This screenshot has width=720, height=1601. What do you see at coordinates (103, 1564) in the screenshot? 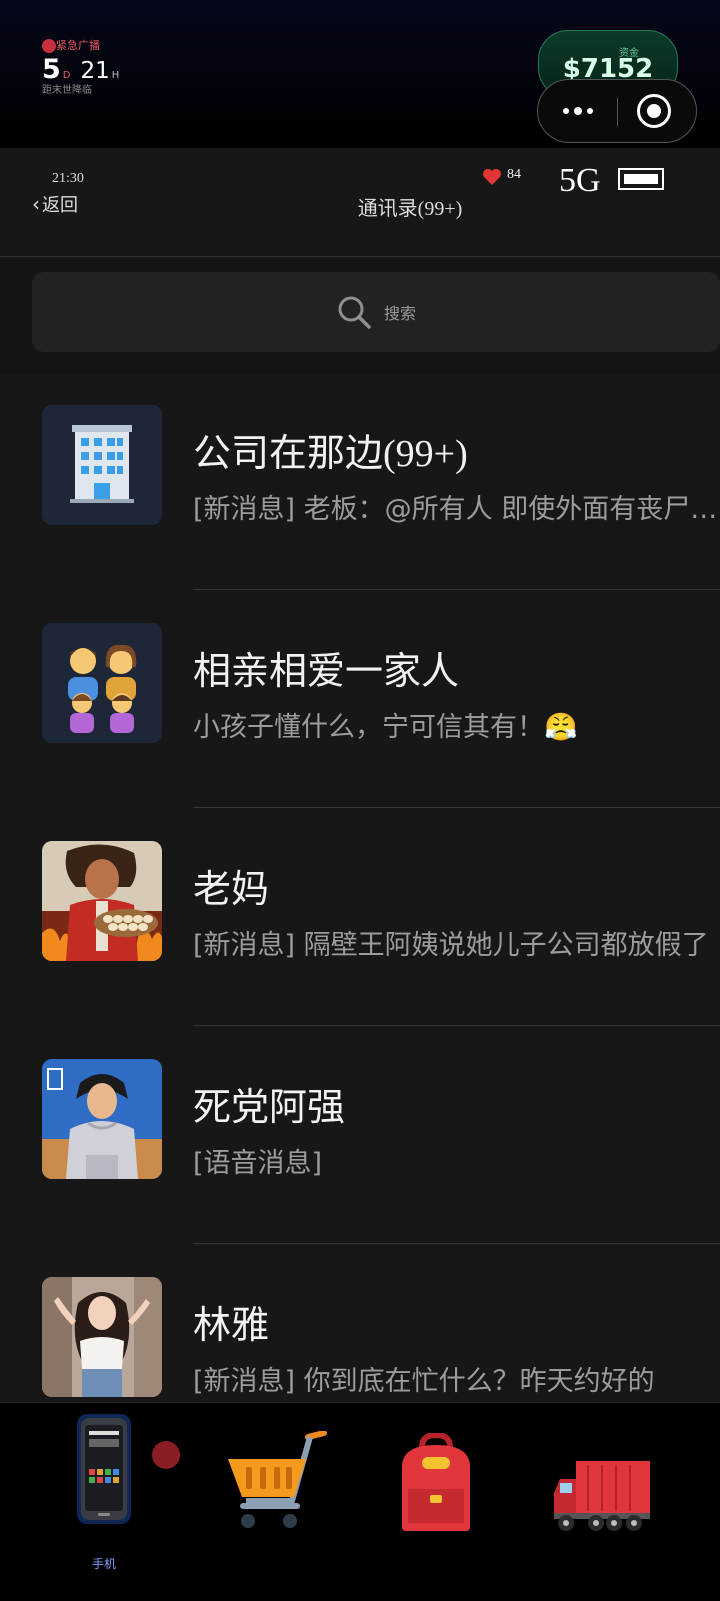
I see `tab-label: 手机` at bounding box center [103, 1564].